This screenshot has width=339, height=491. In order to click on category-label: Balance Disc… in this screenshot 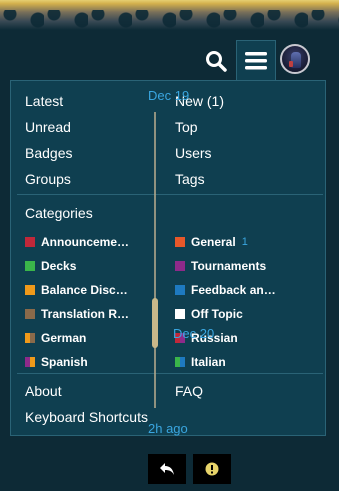, I will do `click(84, 290)`.